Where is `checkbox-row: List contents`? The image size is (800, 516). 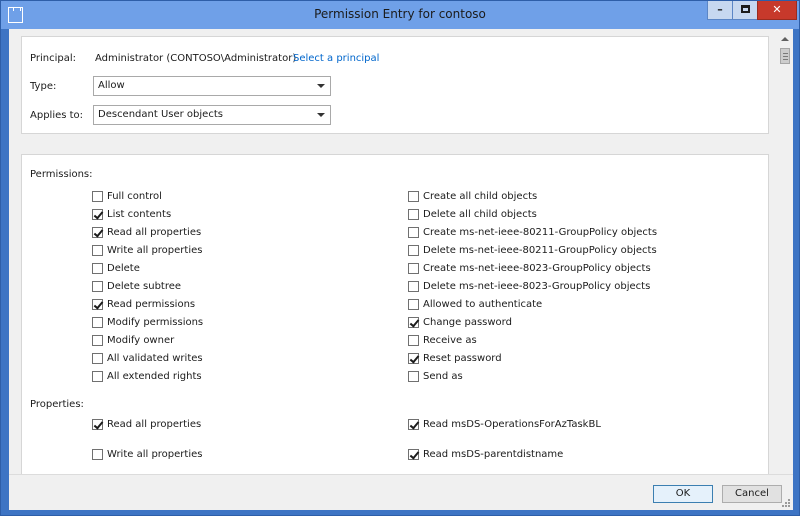
checkbox-row: List contents is located at coordinates (131, 214).